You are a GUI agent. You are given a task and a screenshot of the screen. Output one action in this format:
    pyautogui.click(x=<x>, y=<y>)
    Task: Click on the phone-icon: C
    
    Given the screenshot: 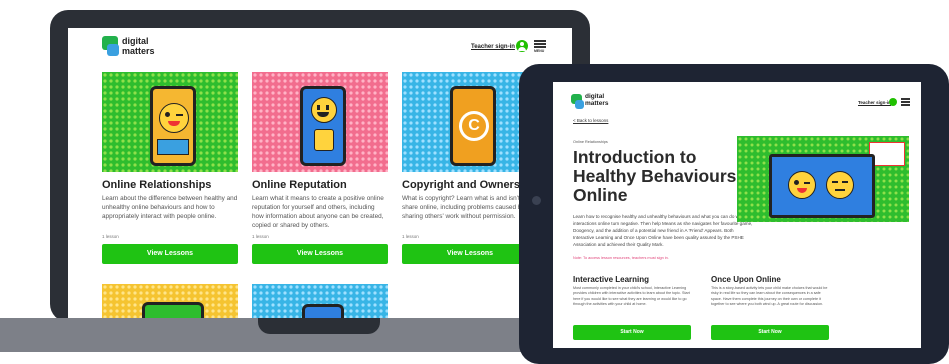 What is the action you would take?
    pyautogui.click(x=473, y=126)
    